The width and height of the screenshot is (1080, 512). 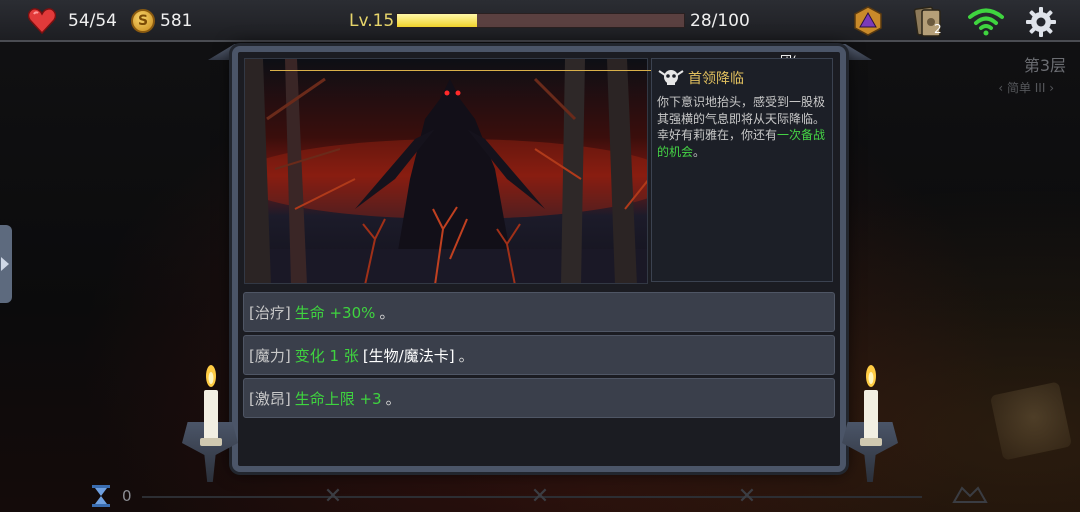 What do you see at coordinates (270, 398) in the screenshot?
I see `option-tag: [激昂]` at bounding box center [270, 398].